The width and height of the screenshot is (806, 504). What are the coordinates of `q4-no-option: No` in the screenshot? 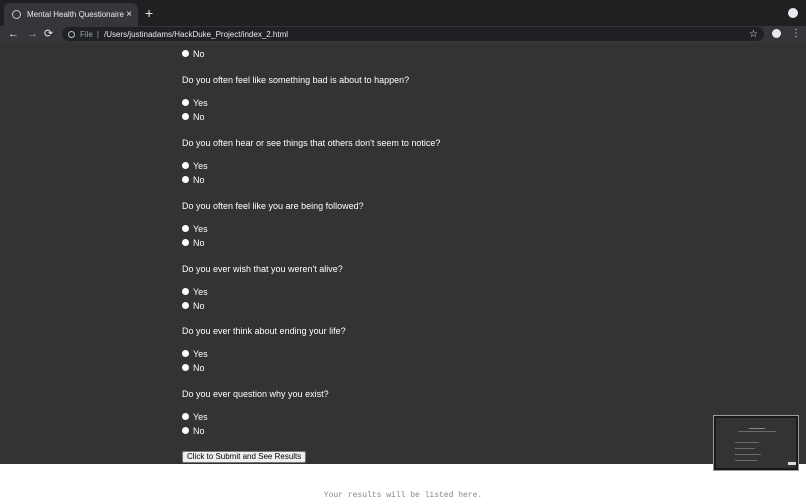 It's located at (193, 305).